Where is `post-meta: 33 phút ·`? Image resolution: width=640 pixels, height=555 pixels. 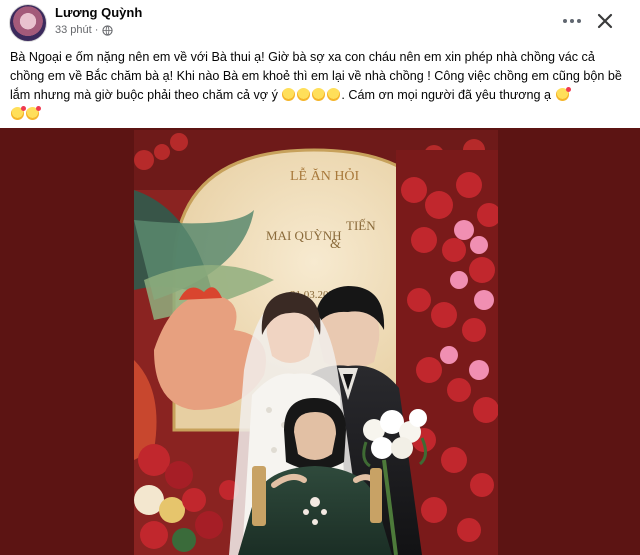 post-meta: 33 phút · is located at coordinates (84, 30).